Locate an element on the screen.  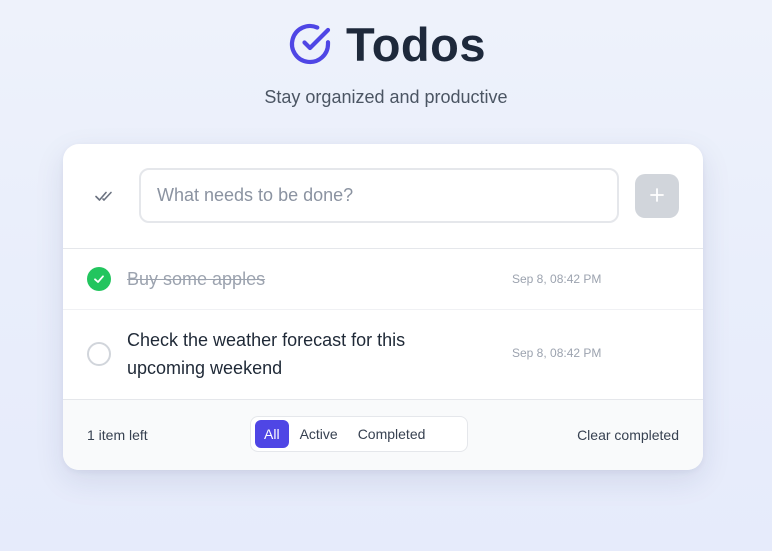
check-icon is located at coordinates (99, 279).